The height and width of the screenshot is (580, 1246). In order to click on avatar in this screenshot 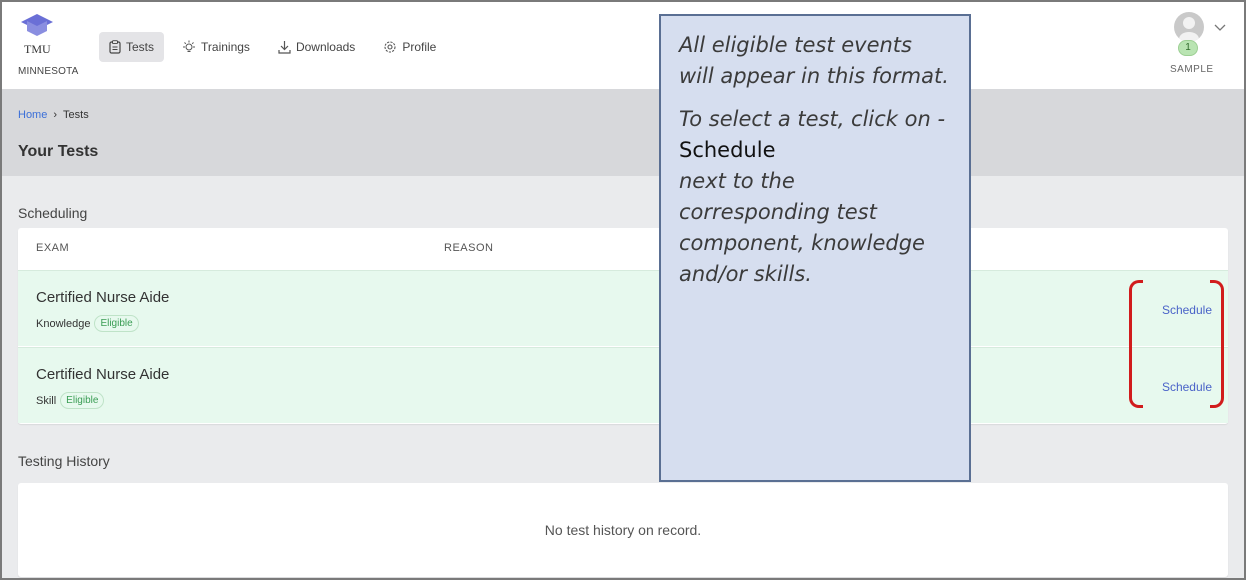, I will do `click(1189, 27)`.